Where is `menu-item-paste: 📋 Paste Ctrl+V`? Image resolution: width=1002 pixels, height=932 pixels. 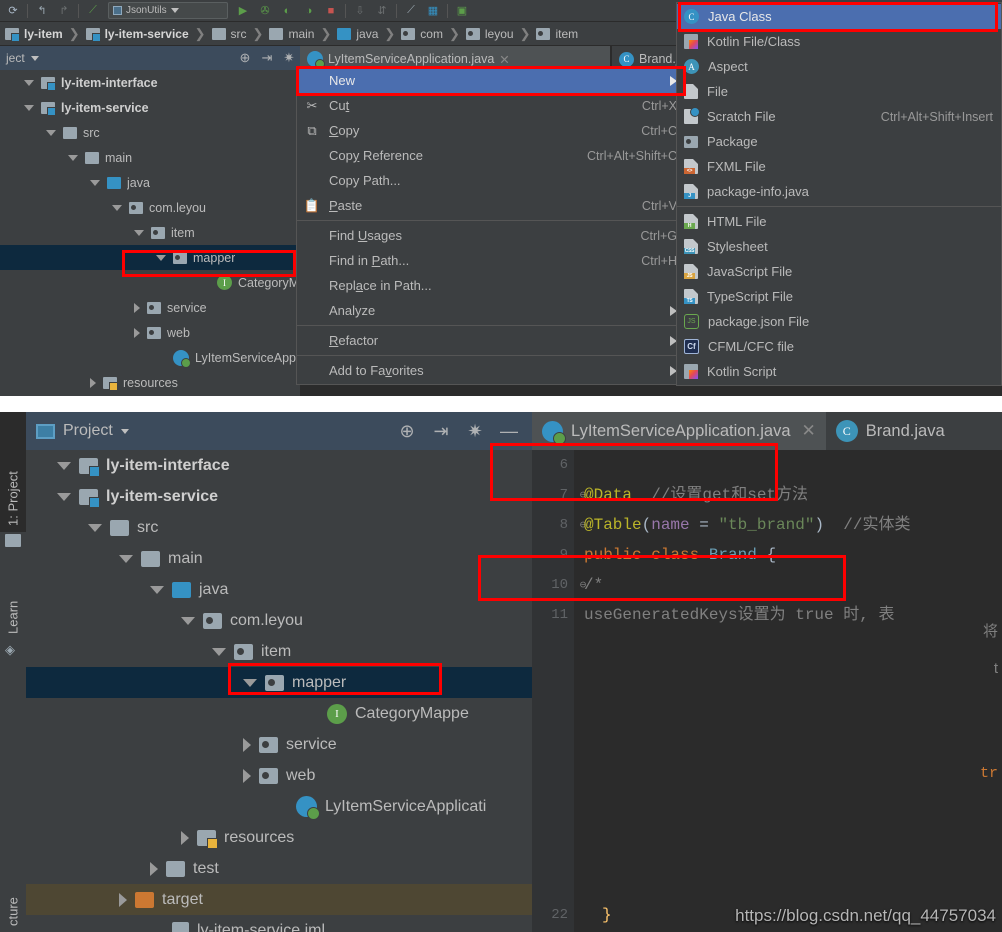
menu-item-paste: 📋 Paste Ctrl+V is located at coordinates (491, 205).